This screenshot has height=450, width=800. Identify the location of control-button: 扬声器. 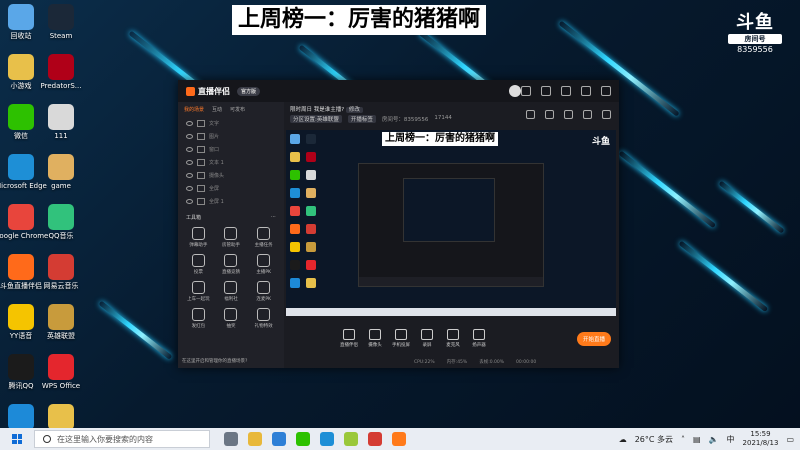
(479, 338).